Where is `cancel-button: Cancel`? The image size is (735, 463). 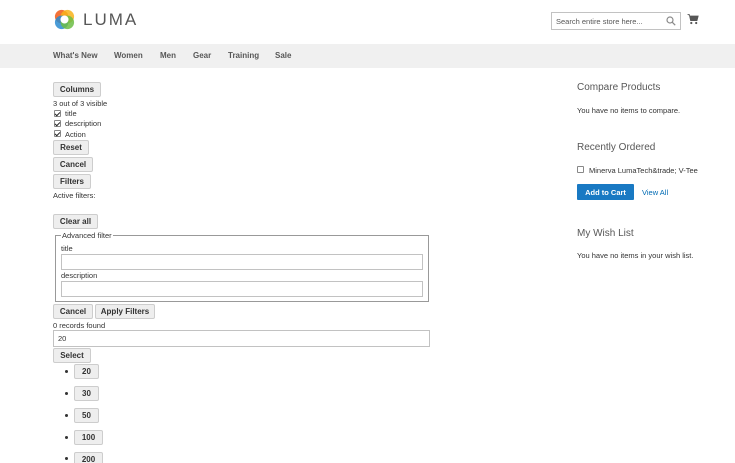 cancel-button: Cancel is located at coordinates (73, 164).